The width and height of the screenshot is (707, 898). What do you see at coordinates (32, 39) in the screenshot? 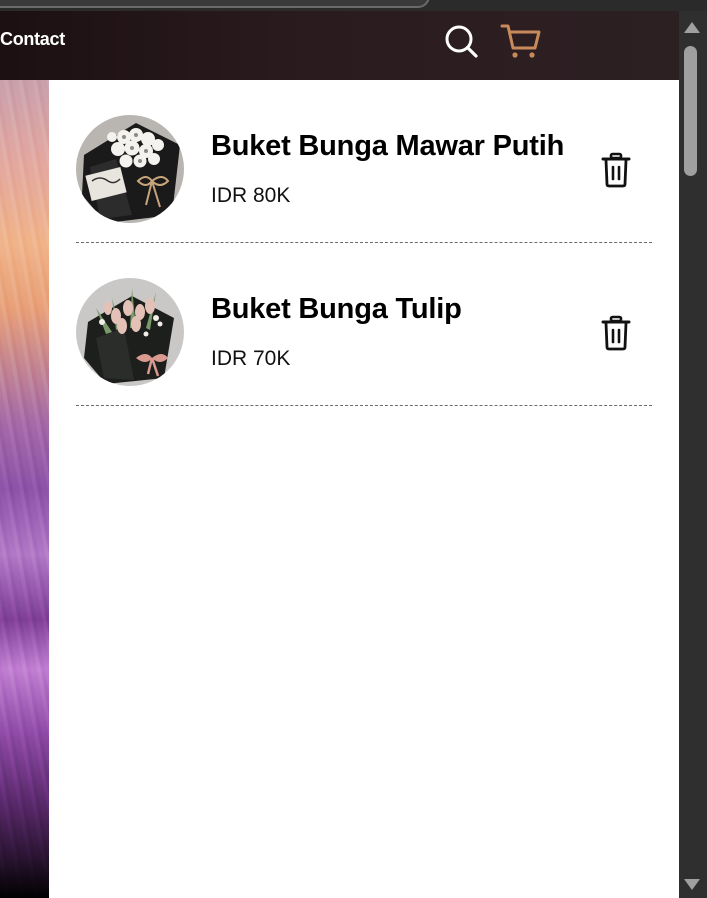
I see `nav-link-contact: Contact` at bounding box center [32, 39].